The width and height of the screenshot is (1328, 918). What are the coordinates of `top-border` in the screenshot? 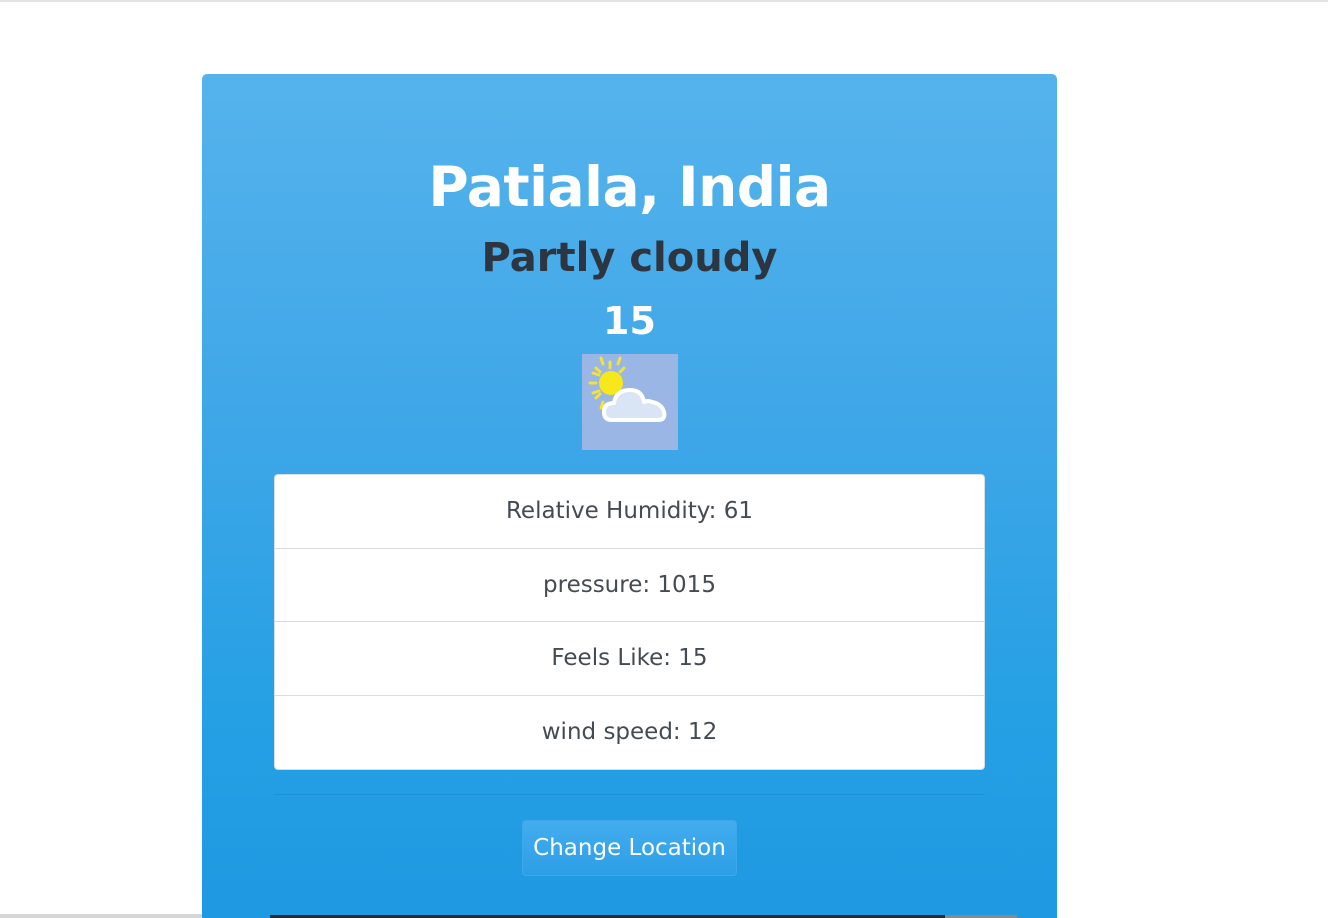 It's located at (664, 1).